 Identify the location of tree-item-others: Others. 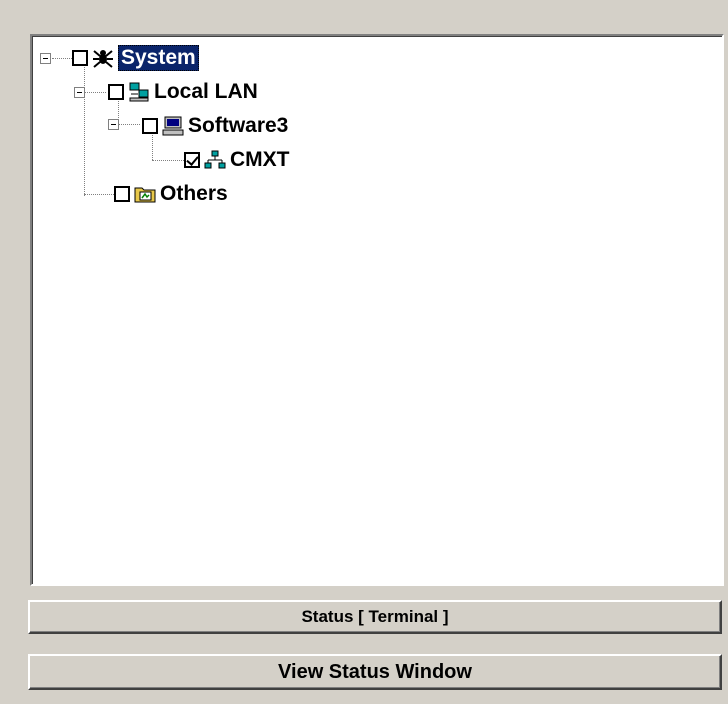
(171, 194).